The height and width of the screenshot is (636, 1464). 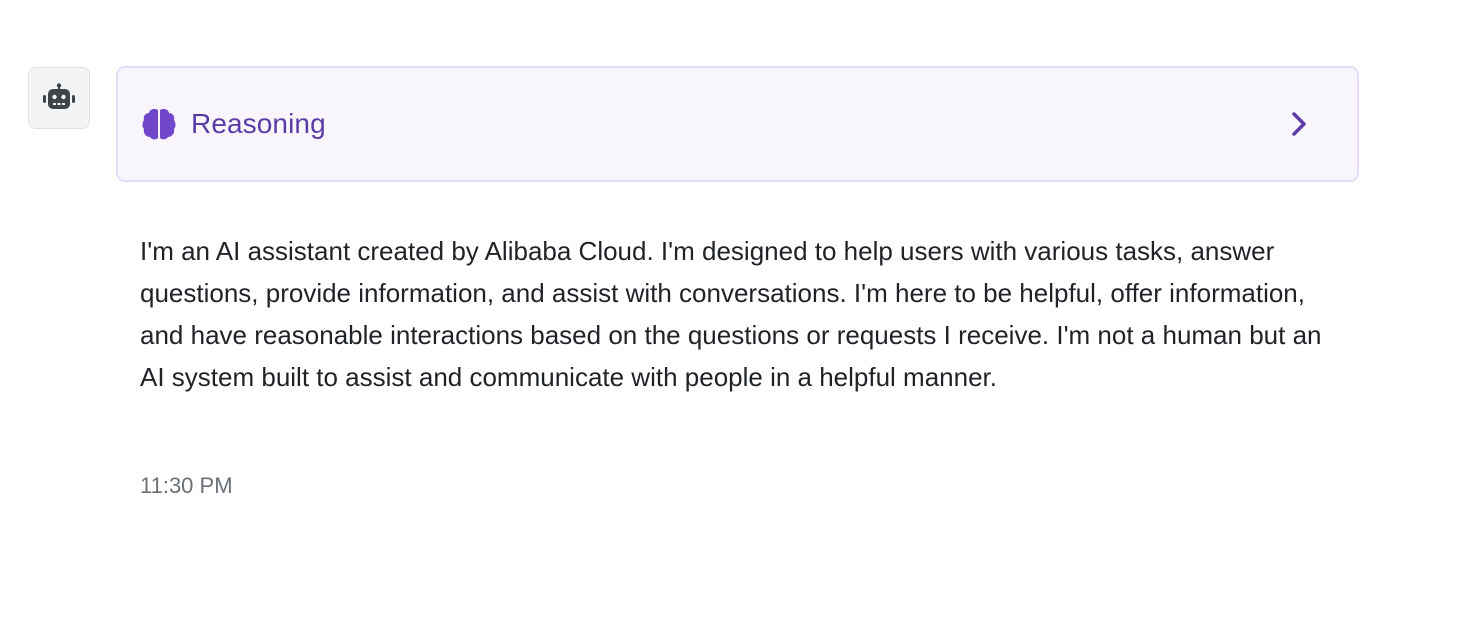 I want to click on assistant-avatar, so click(x=59, y=98).